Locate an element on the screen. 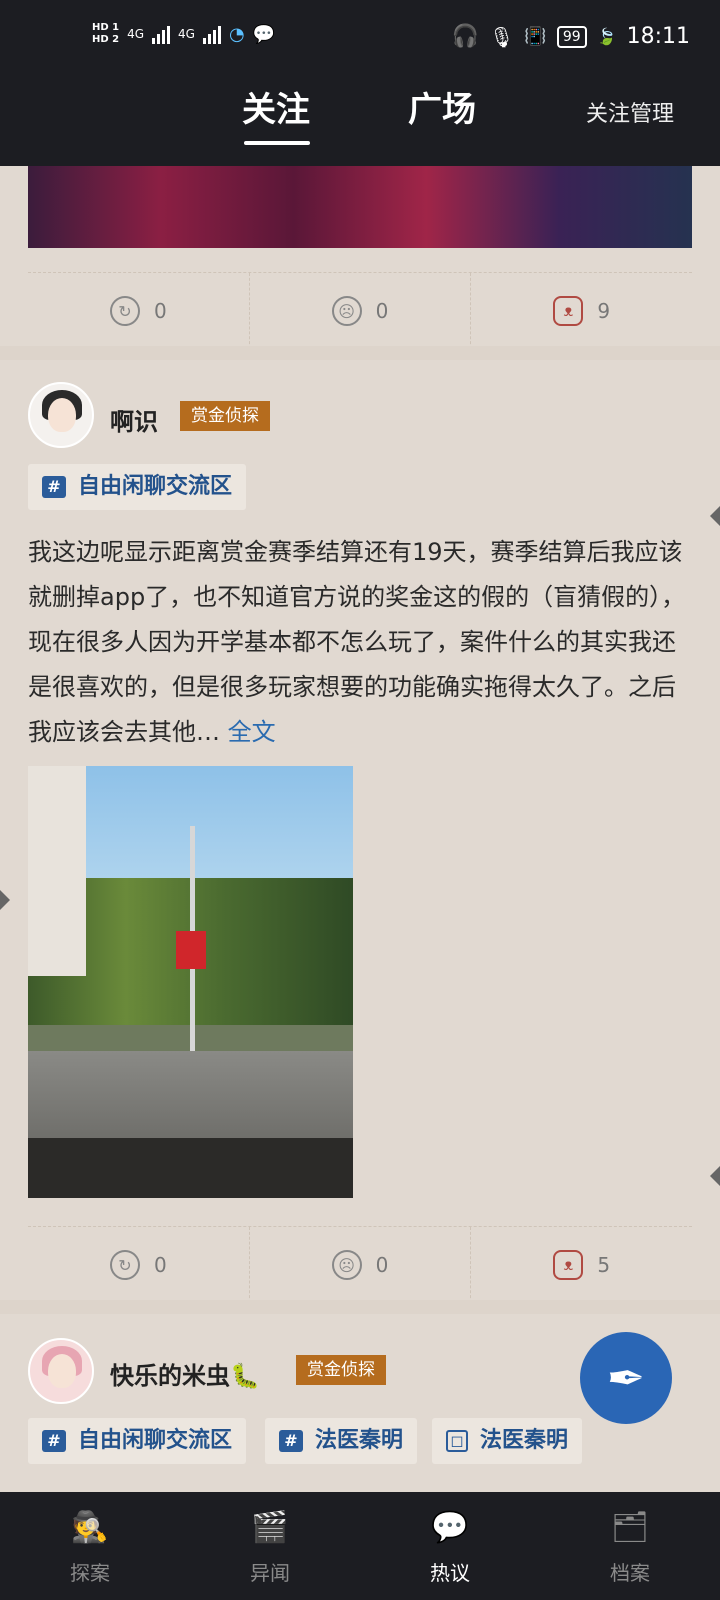 The width and height of the screenshot is (720, 1600). nav-label: 异闻 is located at coordinates (270, 1572).